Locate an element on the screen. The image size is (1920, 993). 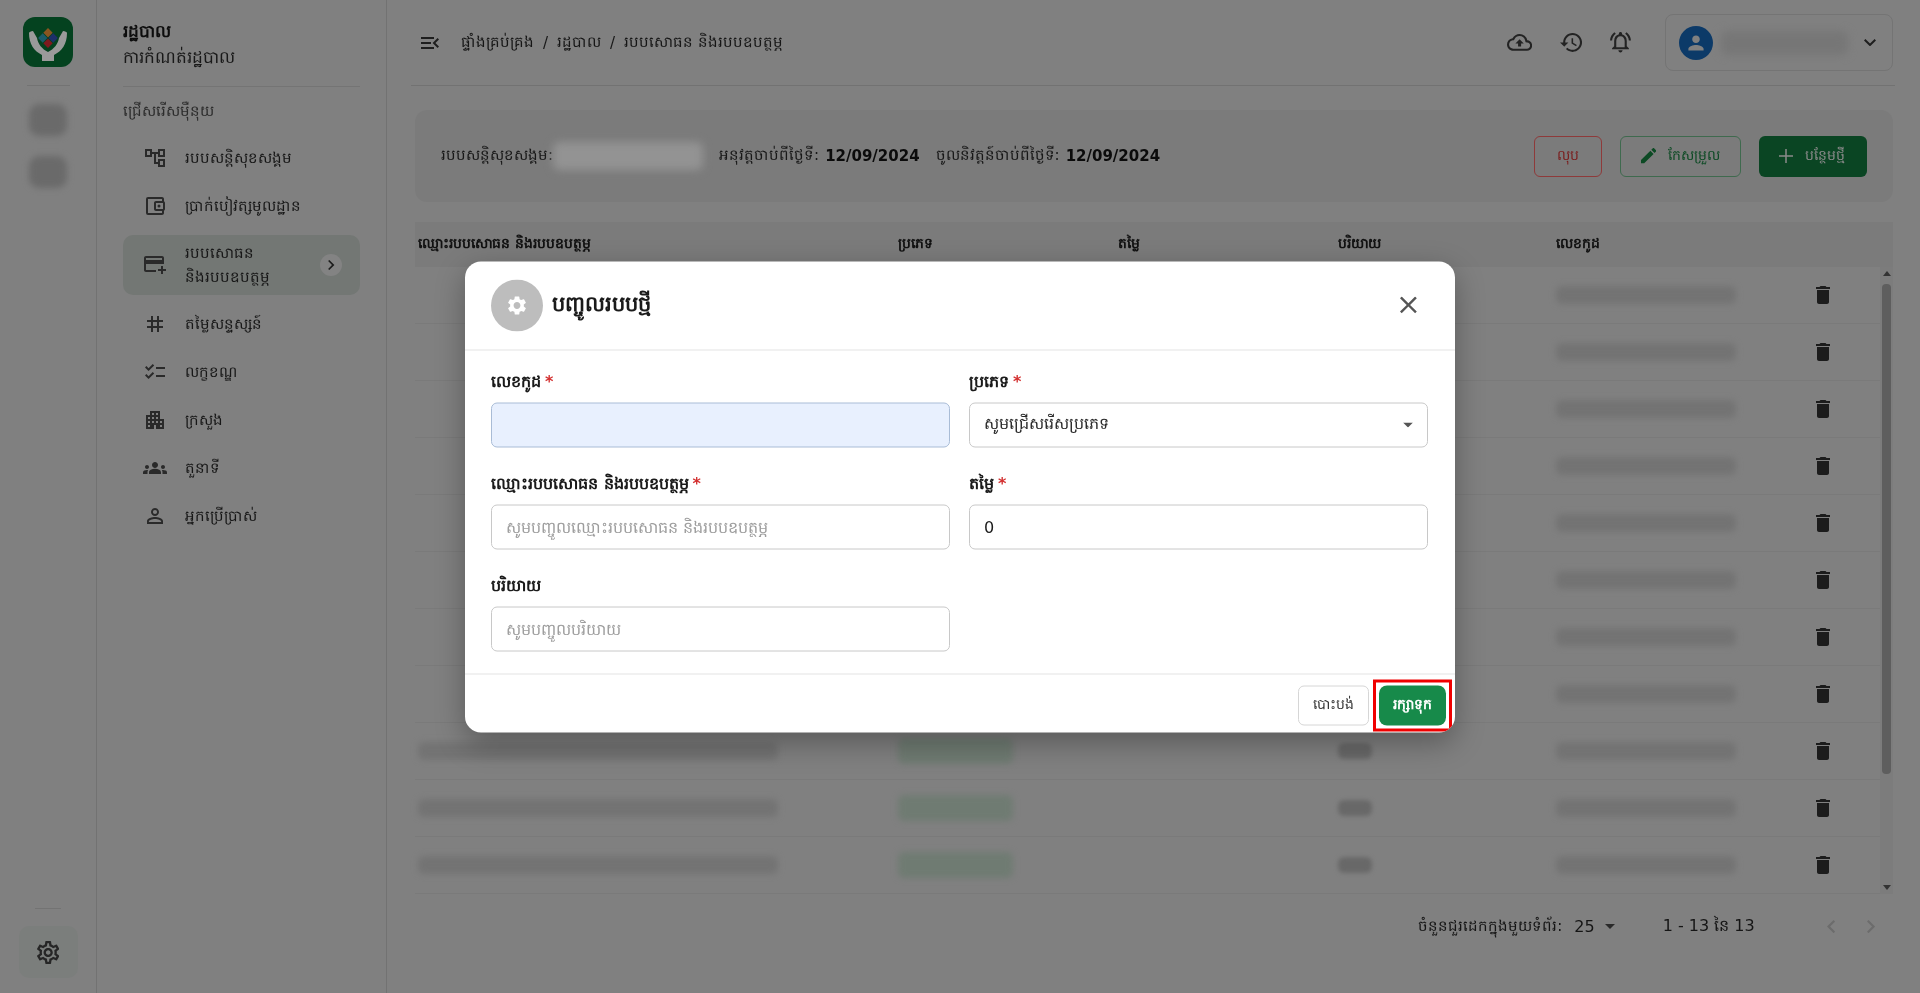
chevron-right-icon is located at coordinates (331, 265).